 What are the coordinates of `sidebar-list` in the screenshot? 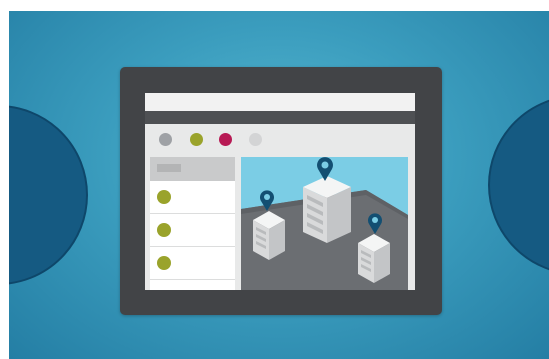 It's located at (192, 223).